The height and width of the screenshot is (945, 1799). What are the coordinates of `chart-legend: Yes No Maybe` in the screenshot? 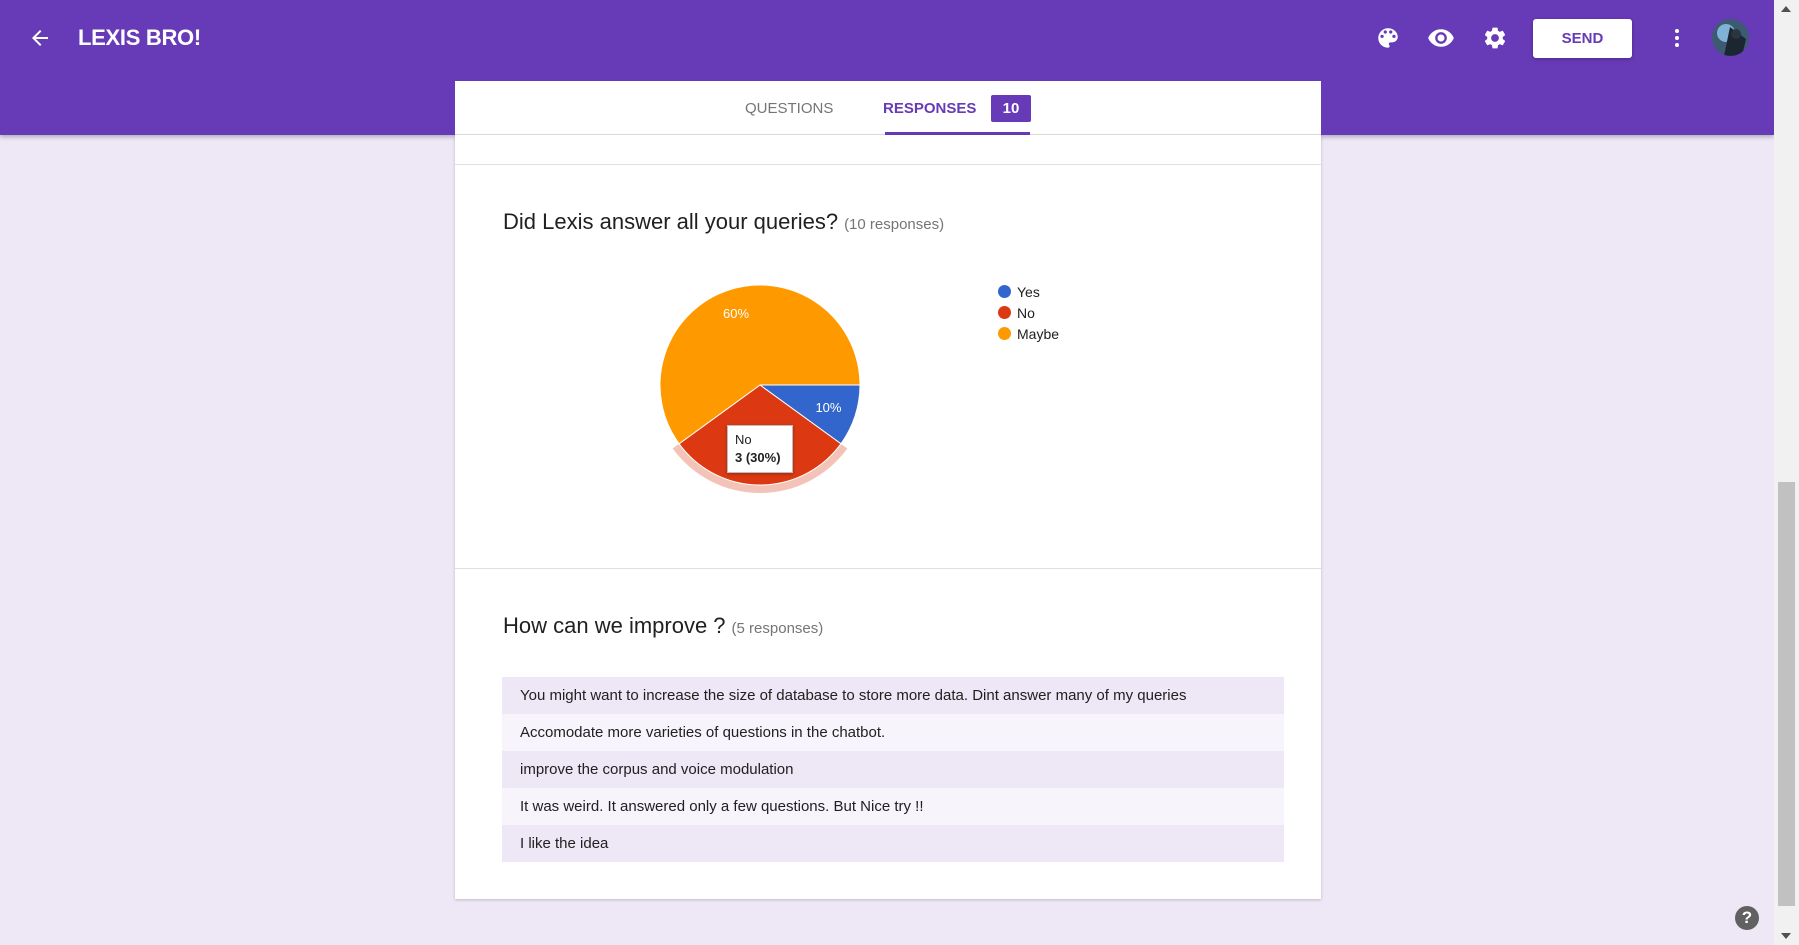 It's located at (1028, 312).